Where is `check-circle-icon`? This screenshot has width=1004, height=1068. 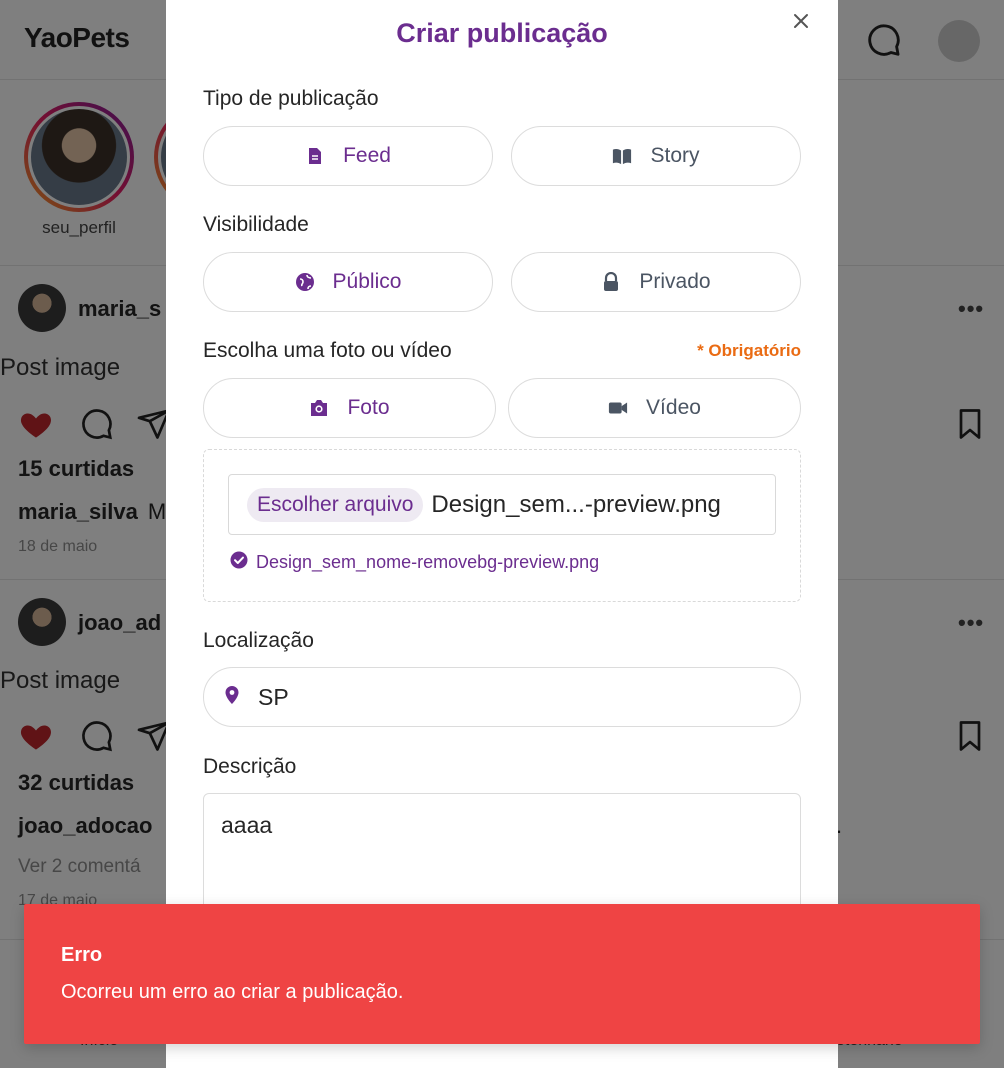 check-circle-icon is located at coordinates (239, 562).